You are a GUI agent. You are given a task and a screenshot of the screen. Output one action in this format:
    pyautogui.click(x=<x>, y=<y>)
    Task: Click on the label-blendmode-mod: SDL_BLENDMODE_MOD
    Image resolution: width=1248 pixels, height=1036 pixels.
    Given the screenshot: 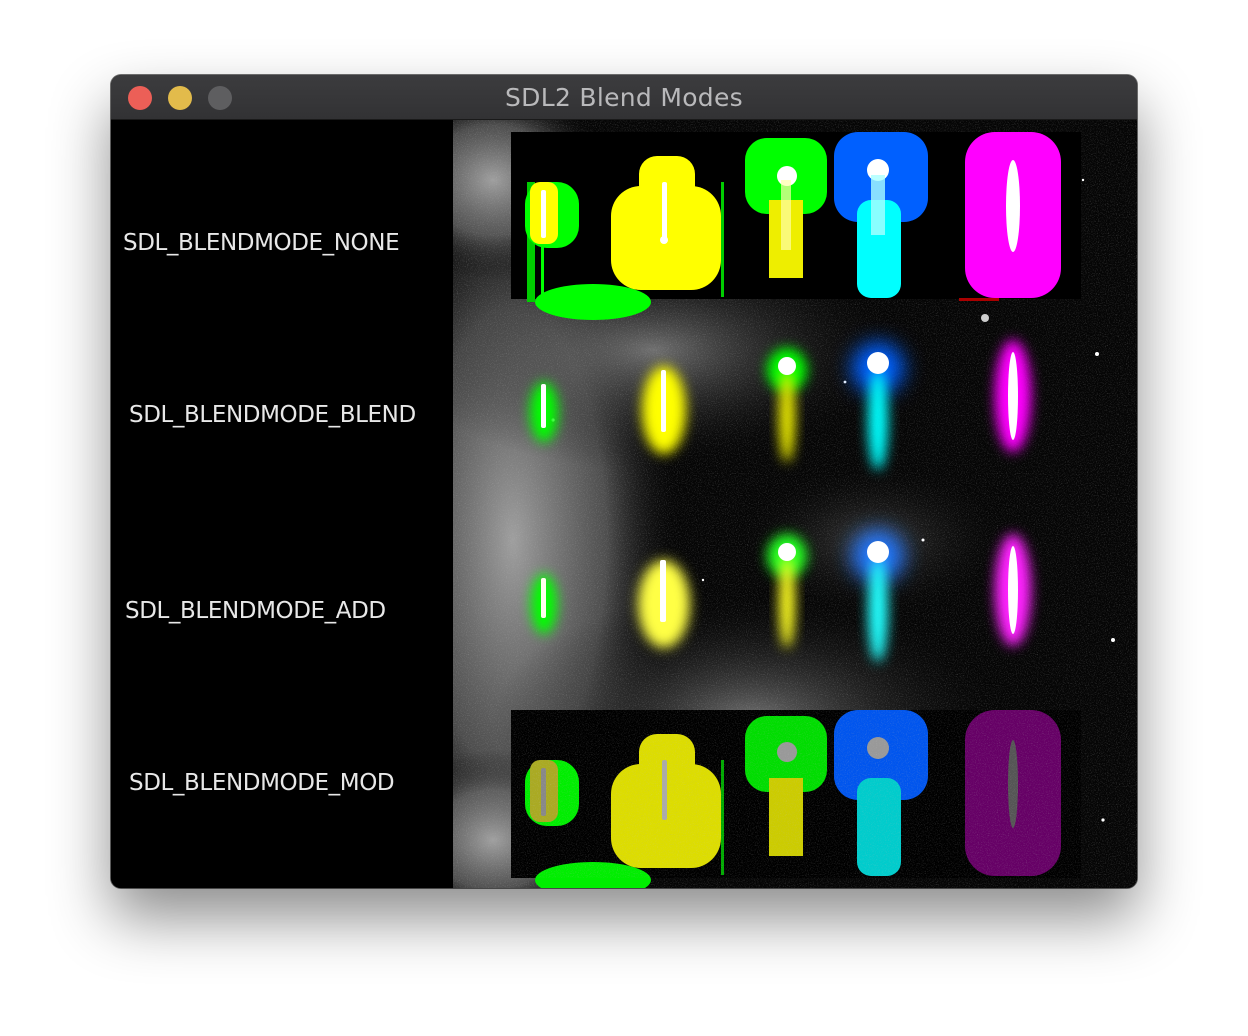 What is the action you would take?
    pyautogui.click(x=262, y=783)
    